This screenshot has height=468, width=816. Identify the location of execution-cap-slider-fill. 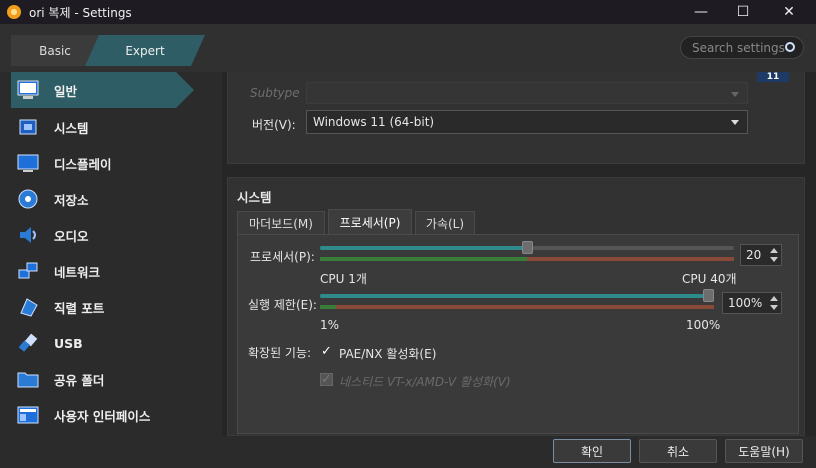
(517, 296).